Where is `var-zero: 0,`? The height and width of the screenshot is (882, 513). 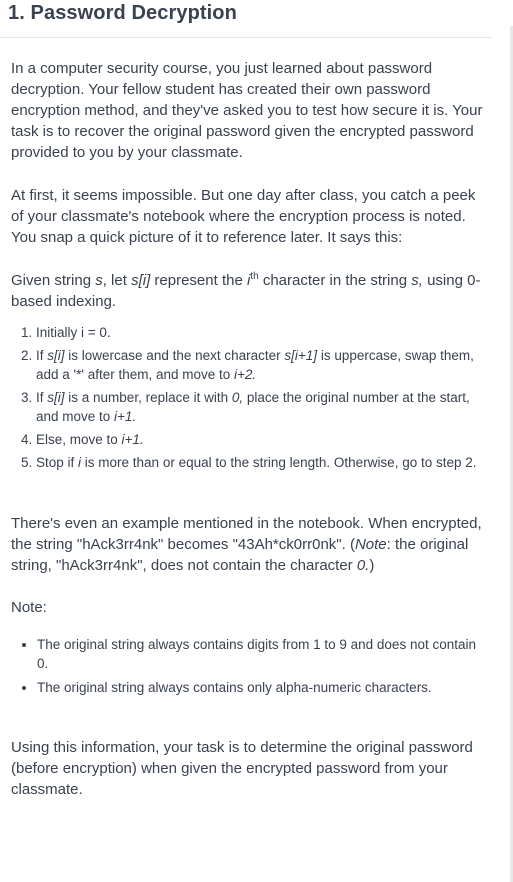 var-zero: 0, is located at coordinates (237, 397).